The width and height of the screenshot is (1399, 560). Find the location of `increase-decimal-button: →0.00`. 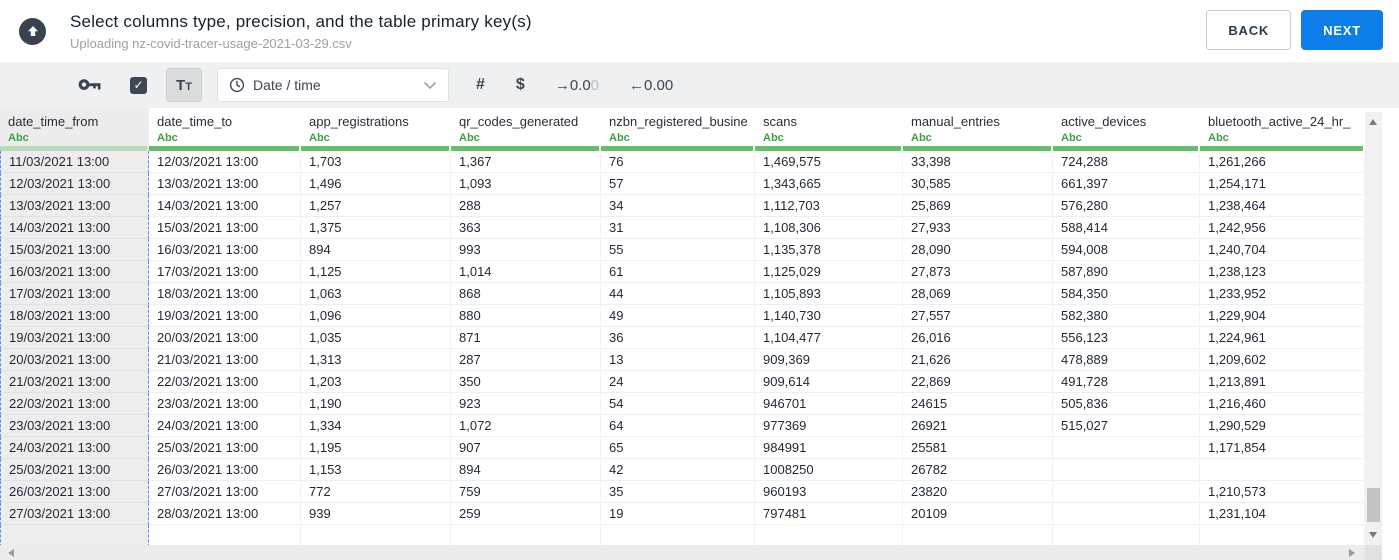

increase-decimal-button: →0.00 is located at coordinates (577, 85).